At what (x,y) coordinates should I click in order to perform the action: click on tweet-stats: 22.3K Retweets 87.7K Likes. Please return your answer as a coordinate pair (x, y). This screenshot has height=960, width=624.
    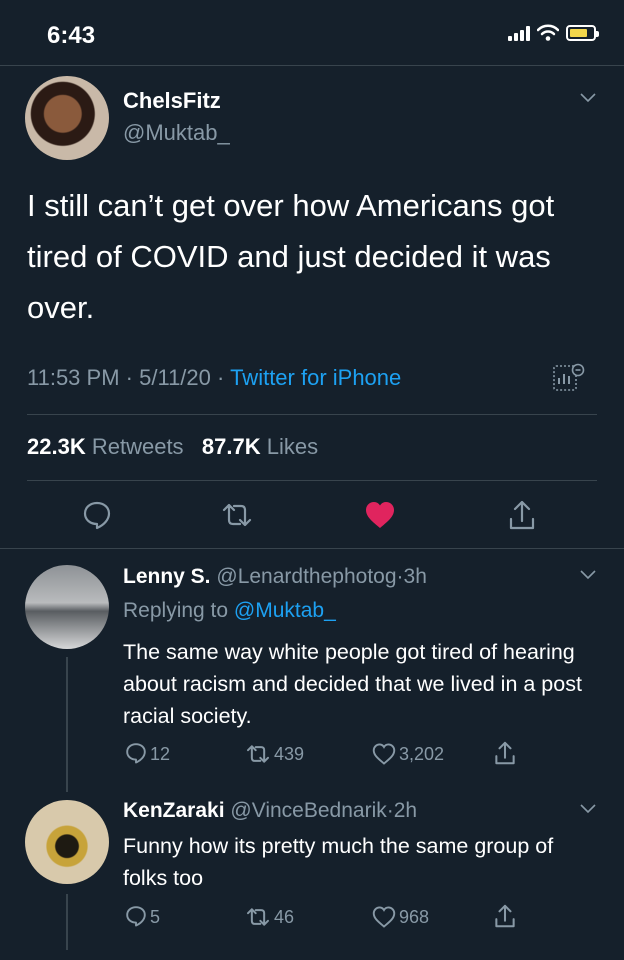
    Looking at the image, I should click on (172, 447).